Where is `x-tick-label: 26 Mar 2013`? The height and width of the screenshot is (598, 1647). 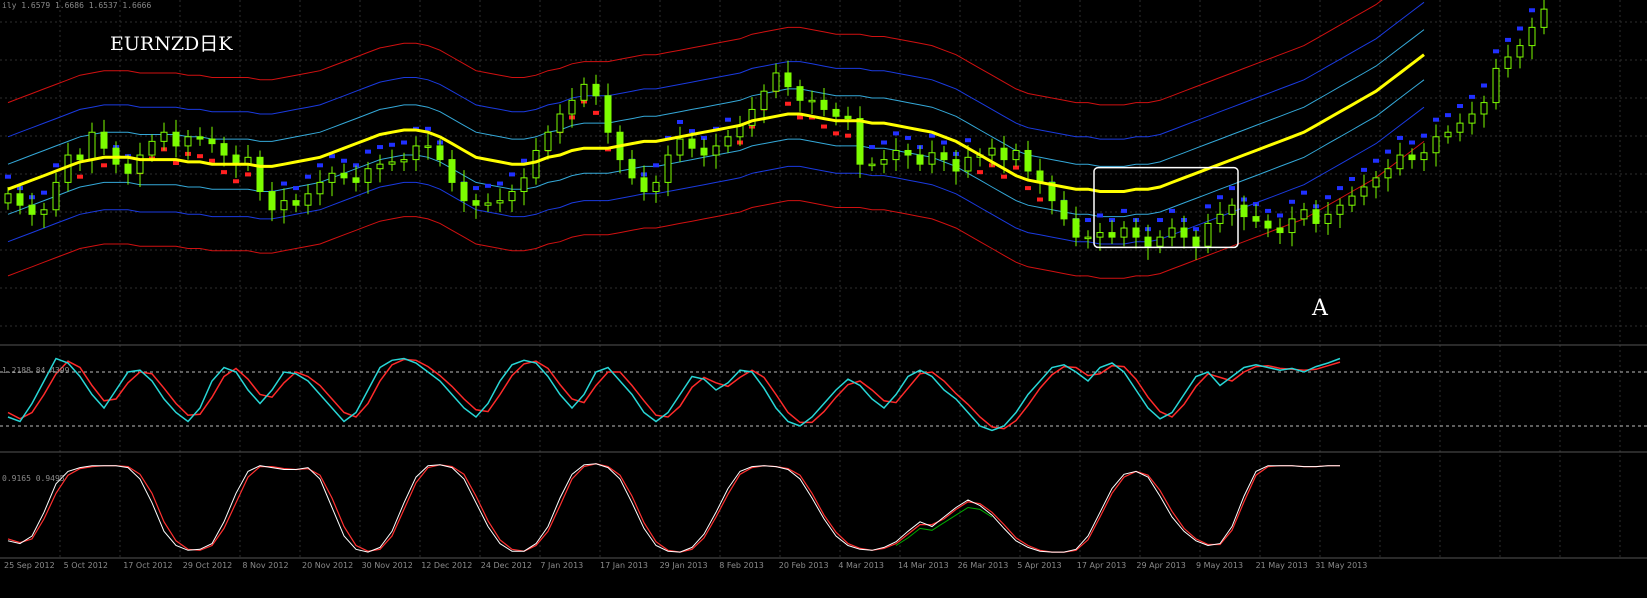 x-tick-label: 26 Mar 2013 is located at coordinates (983, 565).